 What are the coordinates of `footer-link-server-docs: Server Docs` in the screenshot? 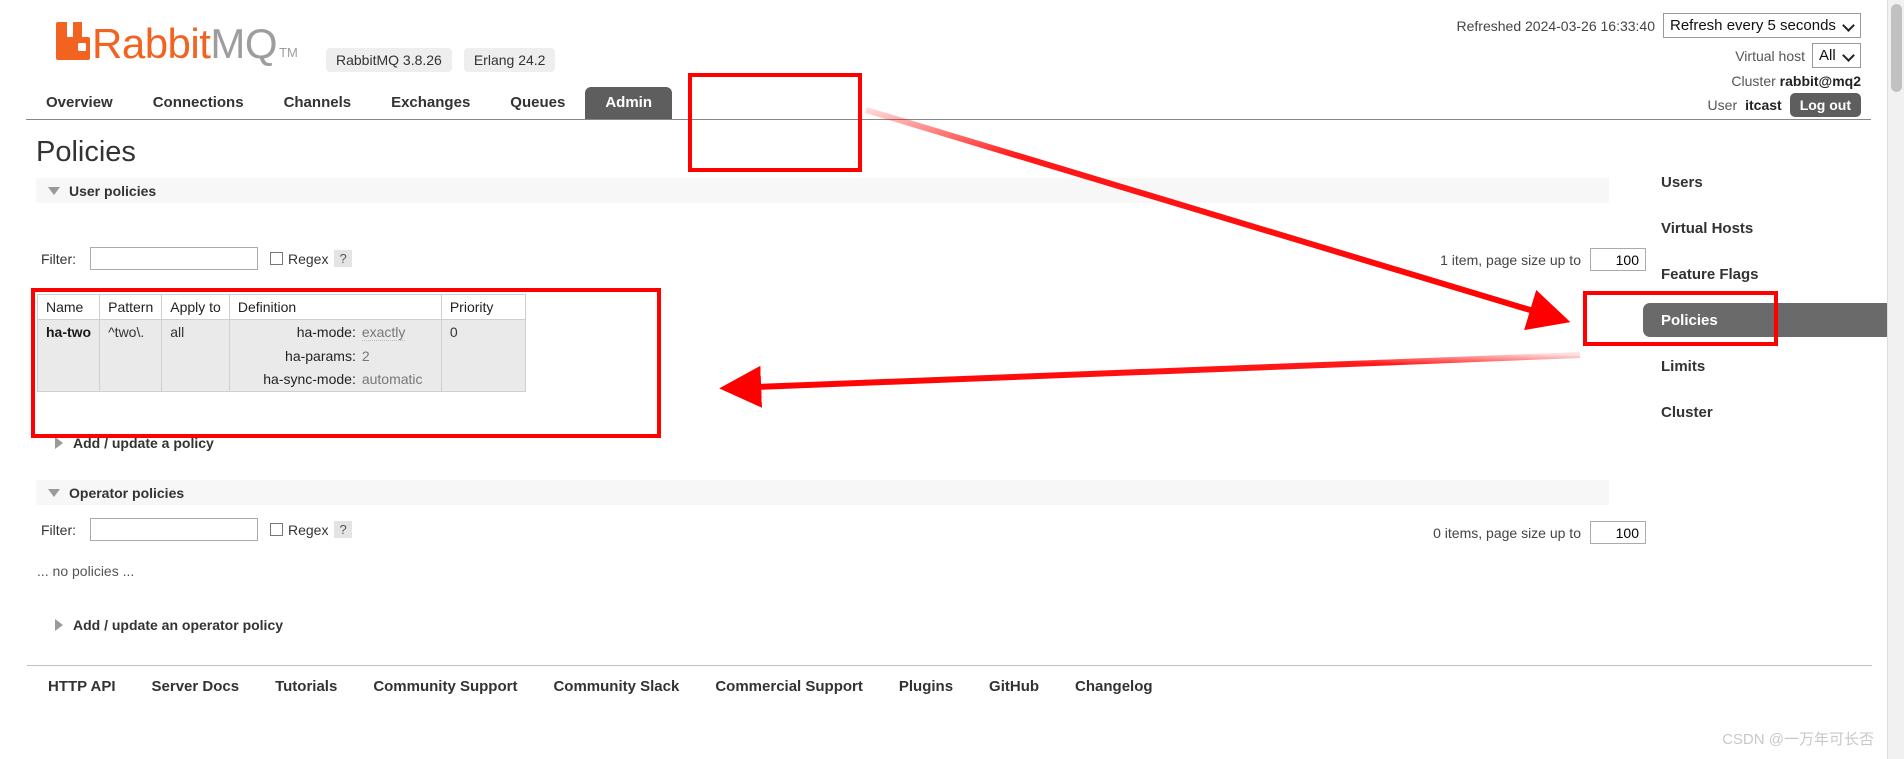 It's located at (196, 686).